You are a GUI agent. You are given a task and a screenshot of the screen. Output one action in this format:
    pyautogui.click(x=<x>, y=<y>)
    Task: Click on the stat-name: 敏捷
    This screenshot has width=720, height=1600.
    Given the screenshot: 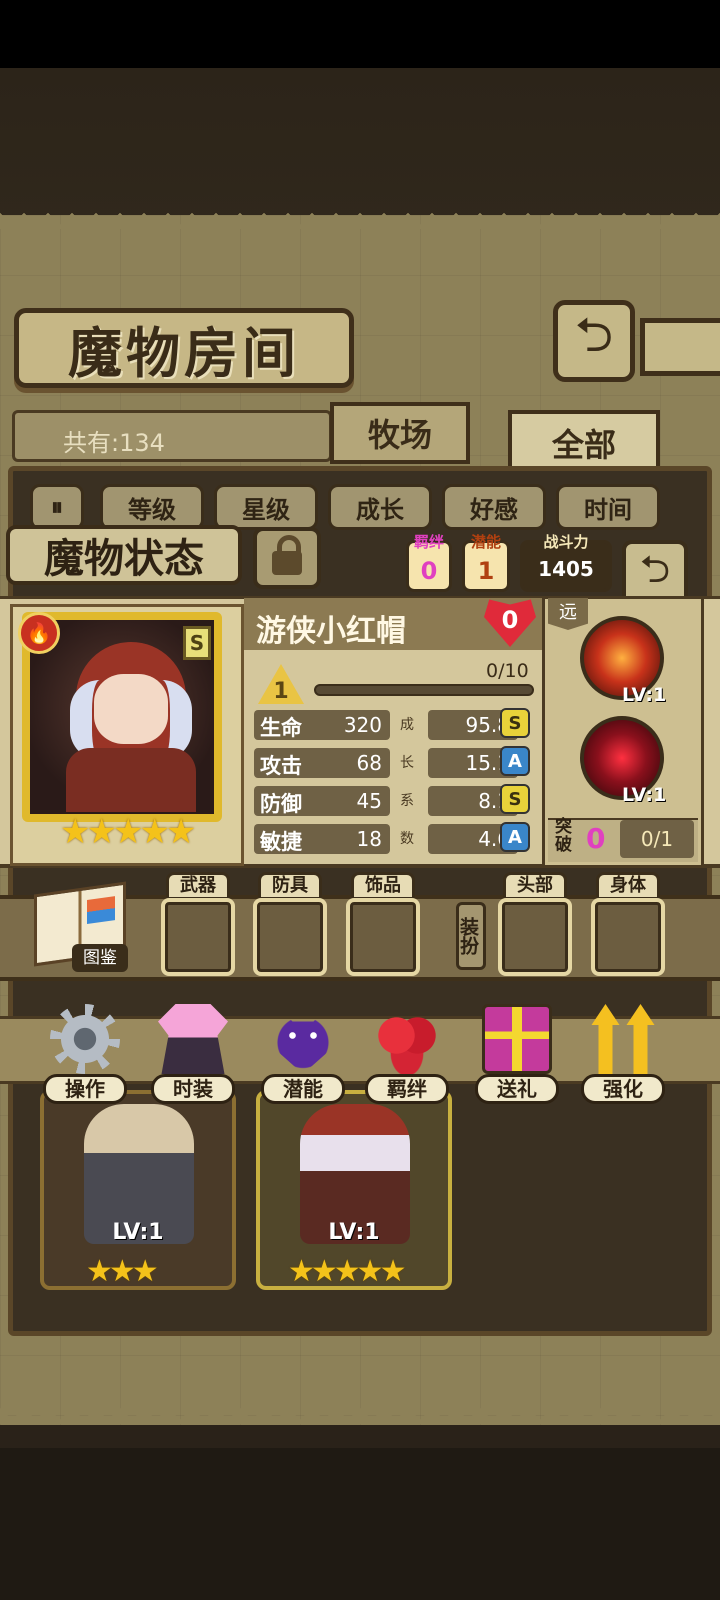 What is the action you would take?
    pyautogui.click(x=281, y=842)
    